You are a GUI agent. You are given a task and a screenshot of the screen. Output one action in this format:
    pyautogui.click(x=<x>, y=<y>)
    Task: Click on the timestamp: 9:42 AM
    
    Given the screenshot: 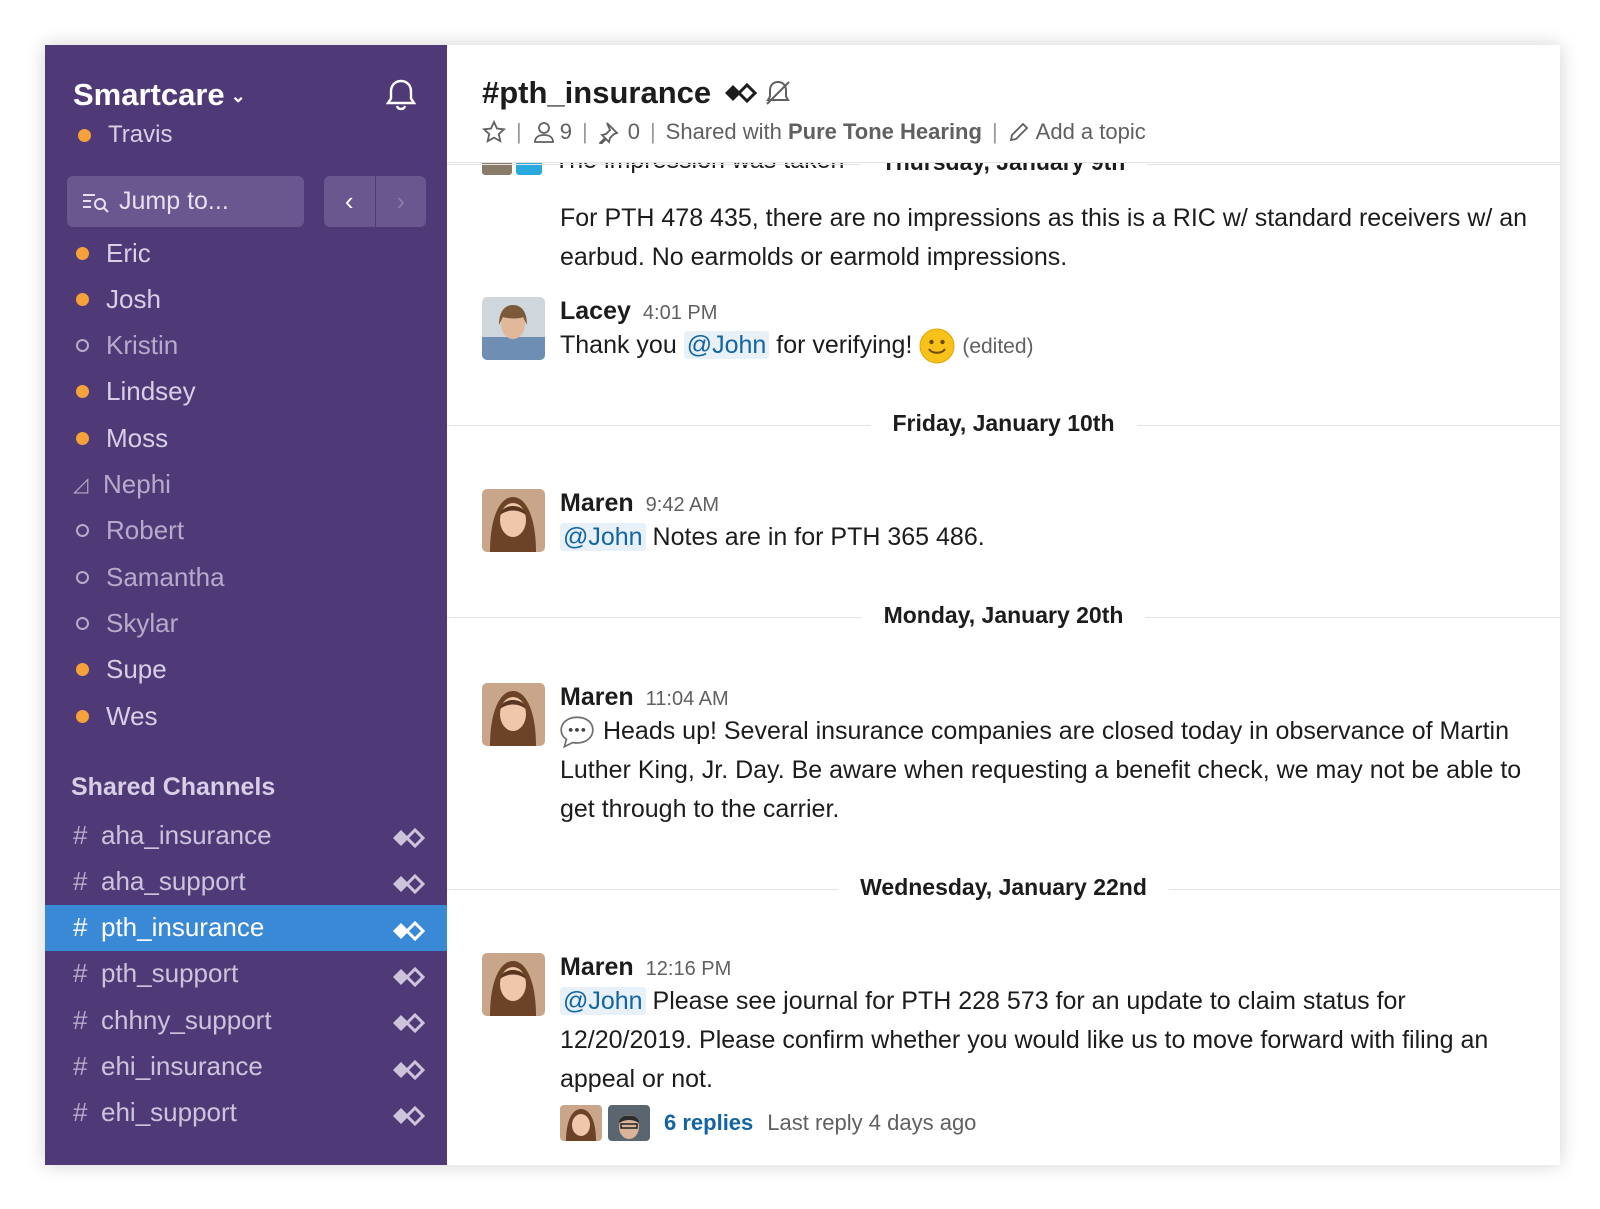 What is the action you would take?
    pyautogui.click(x=682, y=505)
    